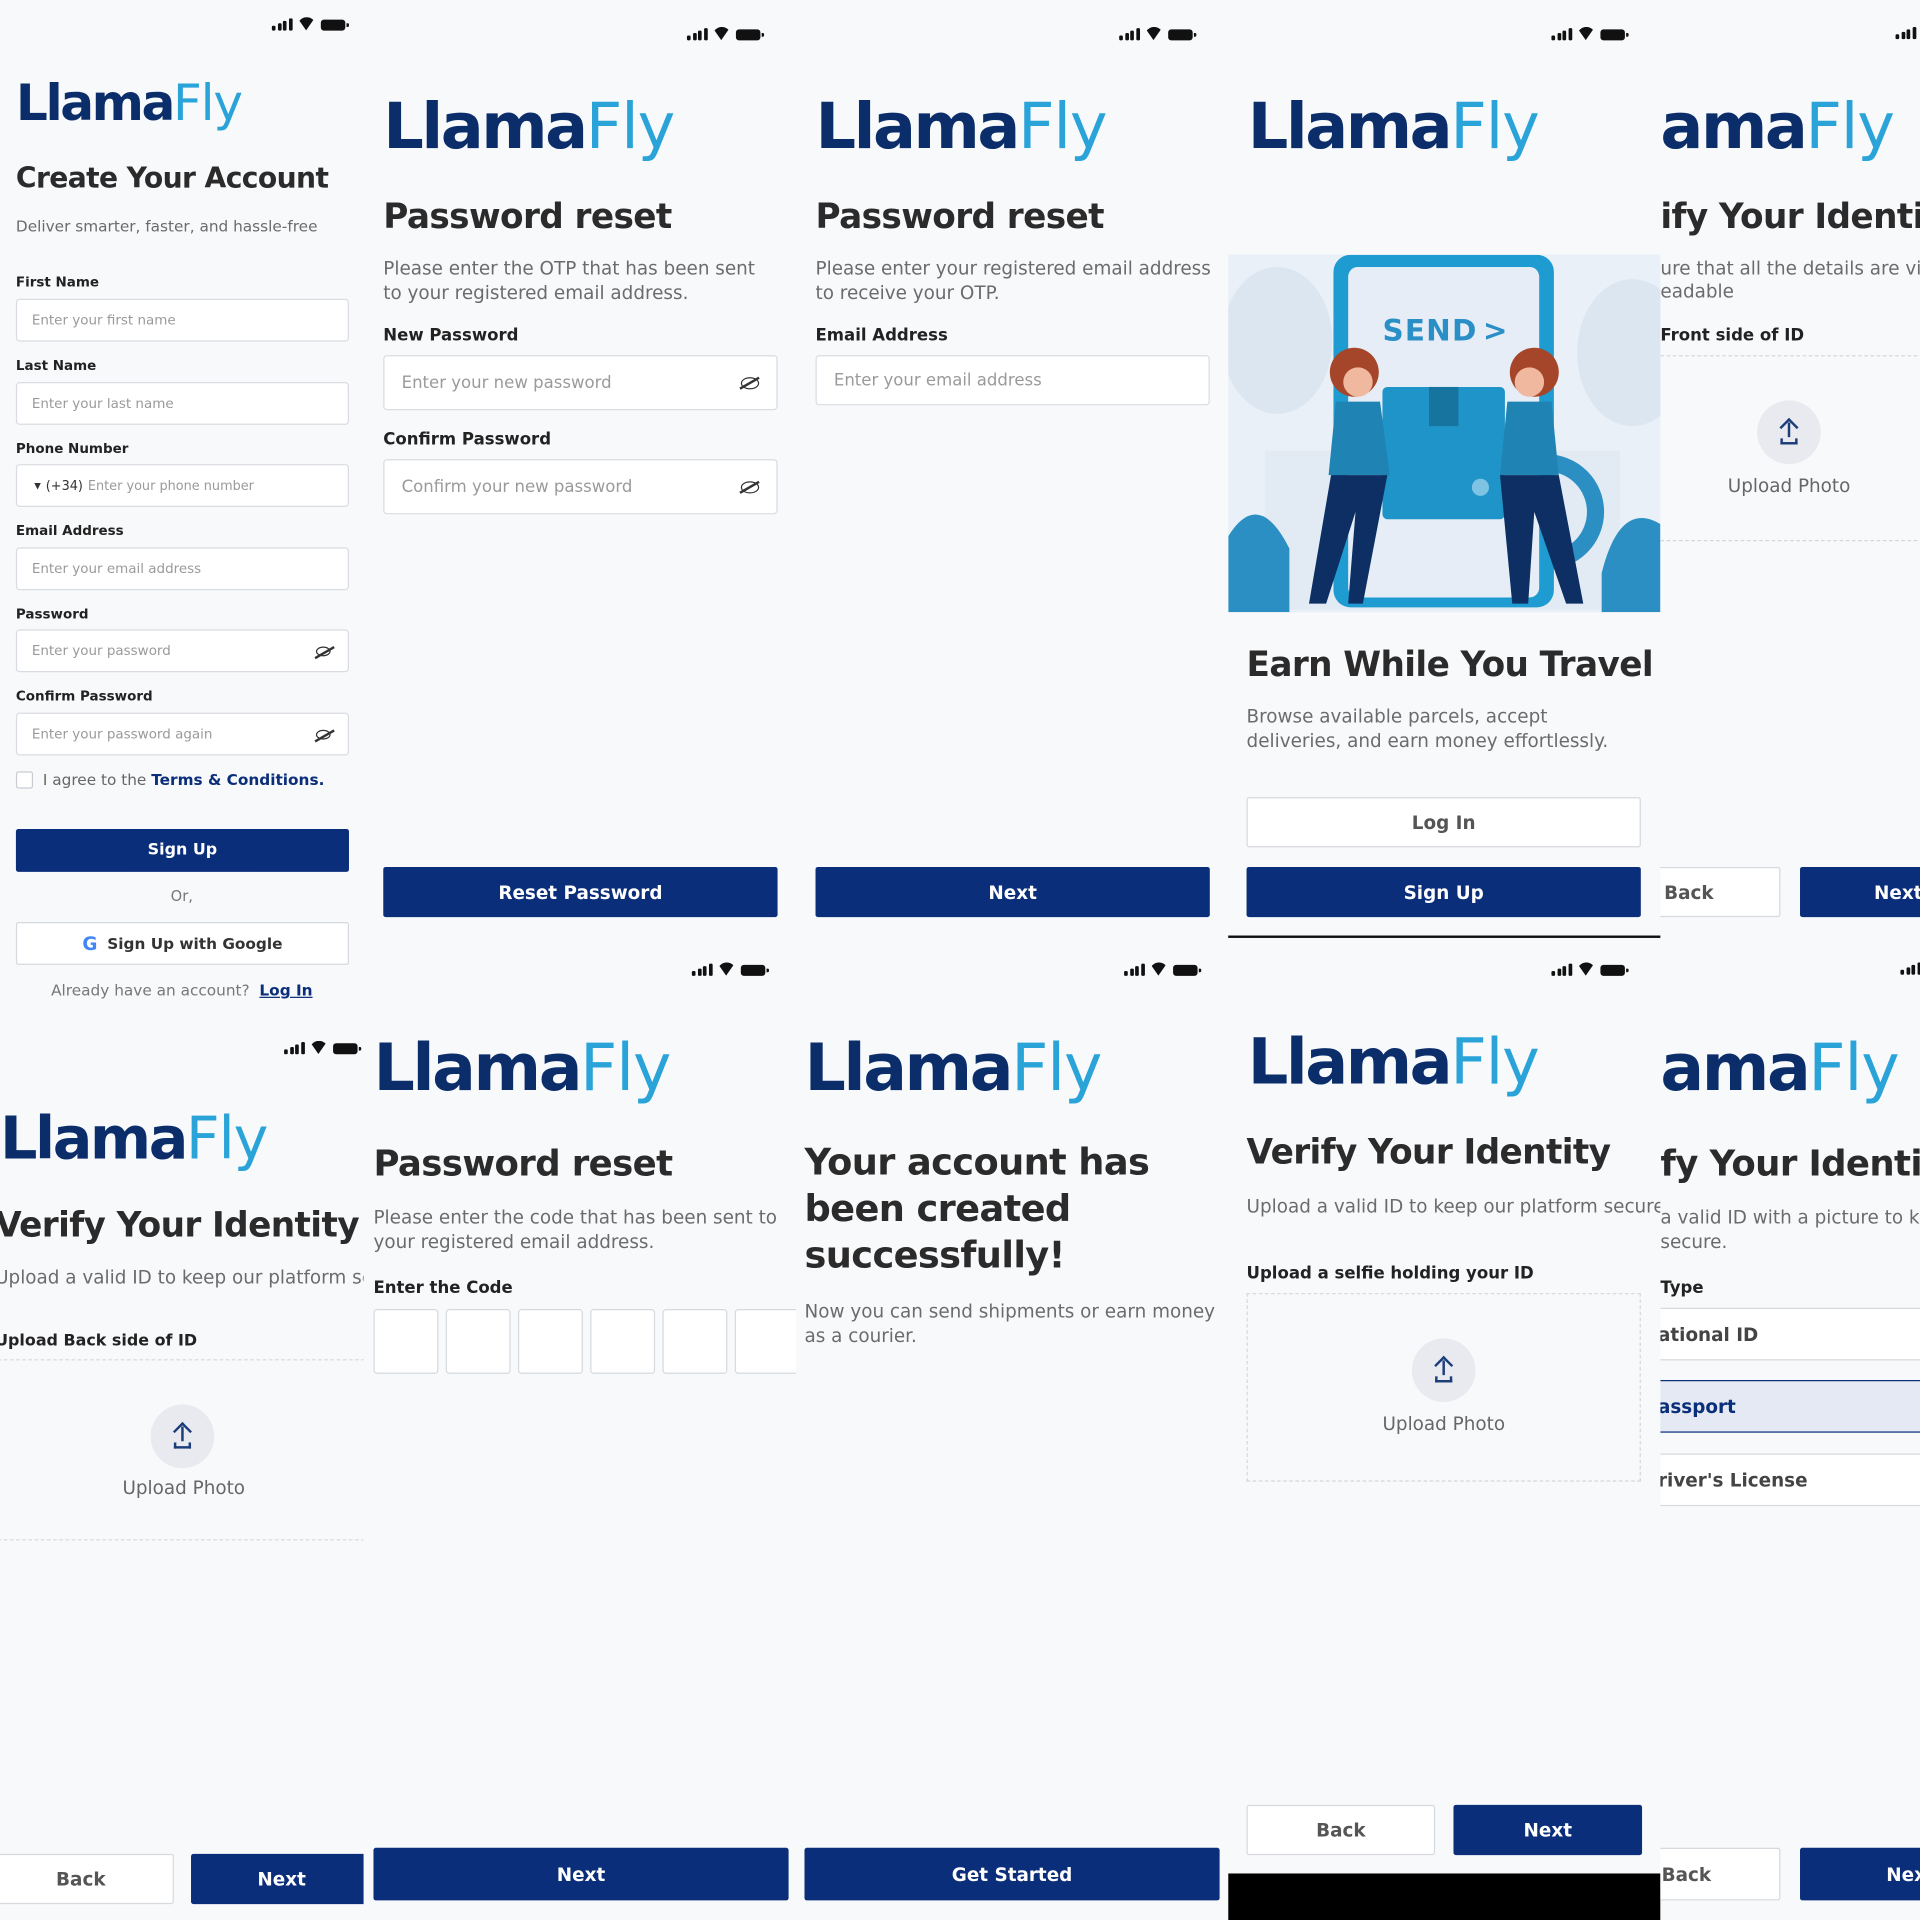 This screenshot has width=1920, height=1920. I want to click on first-name-label: First Name, so click(57, 282).